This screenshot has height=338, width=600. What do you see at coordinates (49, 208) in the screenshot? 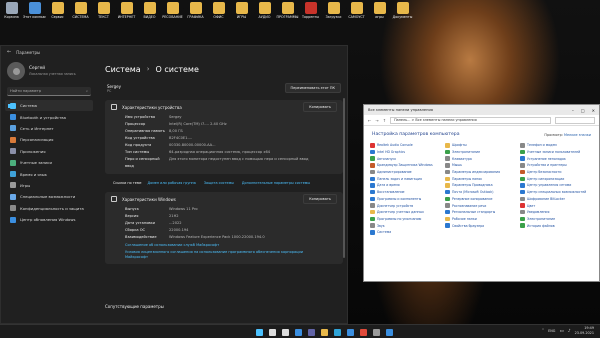
I see `sidebar-item: Конфиденциальность и защита` at bounding box center [49, 208].